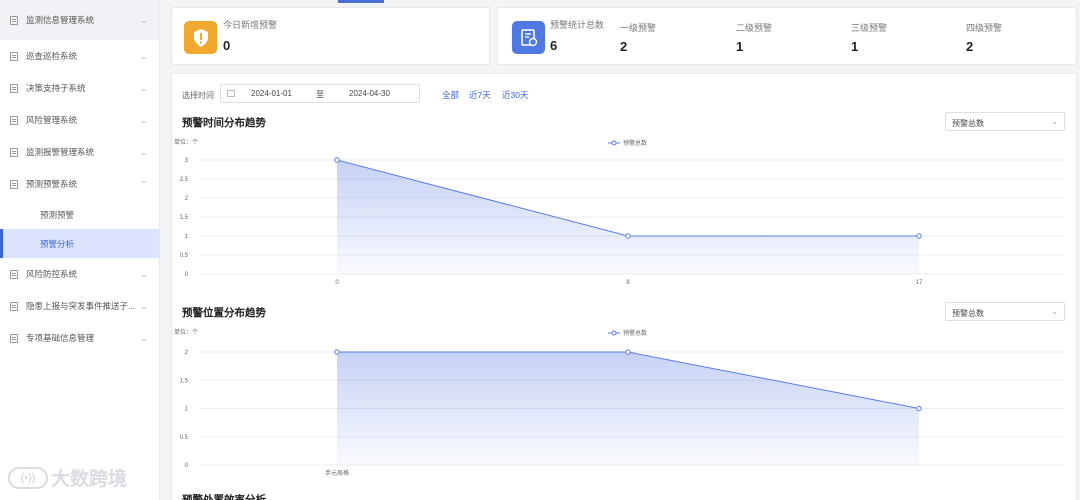 This screenshot has height=500, width=1080. Describe the element at coordinates (624, 46) in the screenshot. I see `level-1-value: 2` at that location.